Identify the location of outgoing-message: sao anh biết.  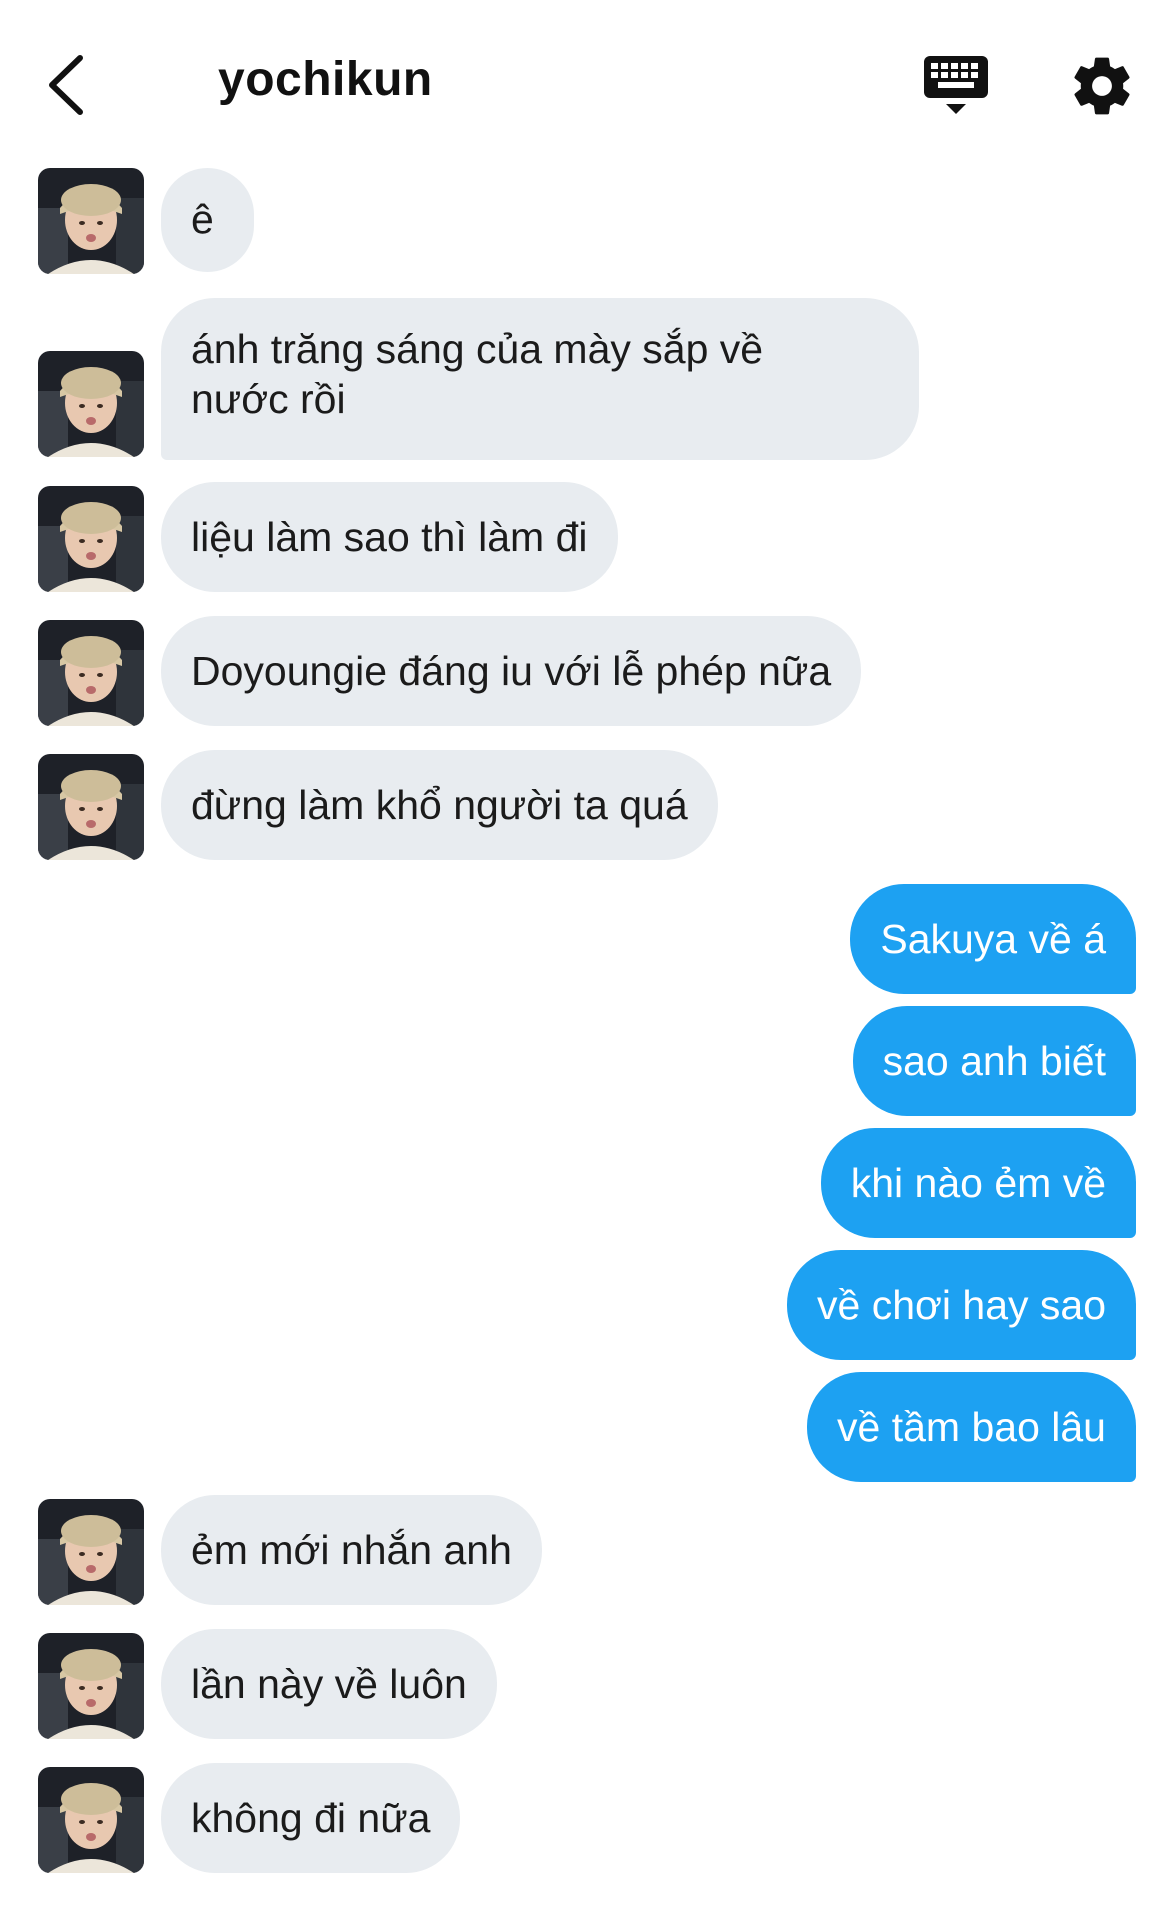
(994, 1061).